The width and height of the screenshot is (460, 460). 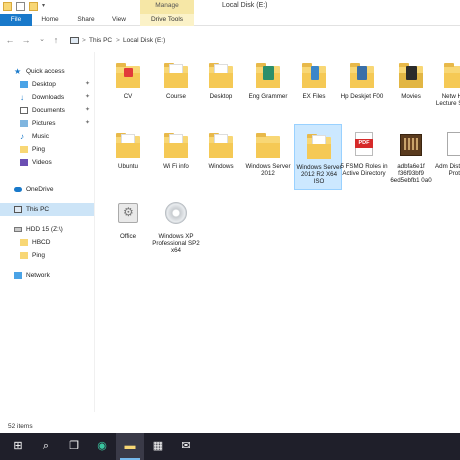 I want to click on sidebar-item-label: Downloads, so click(x=48, y=97).